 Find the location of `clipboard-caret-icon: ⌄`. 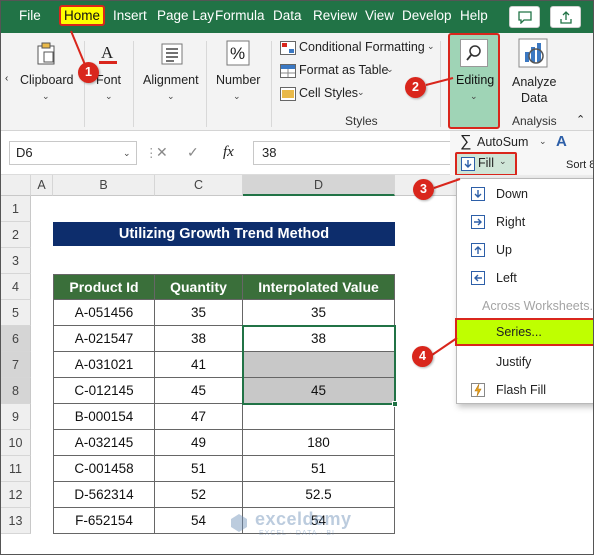

clipboard-caret-icon: ⌄ is located at coordinates (46, 96).